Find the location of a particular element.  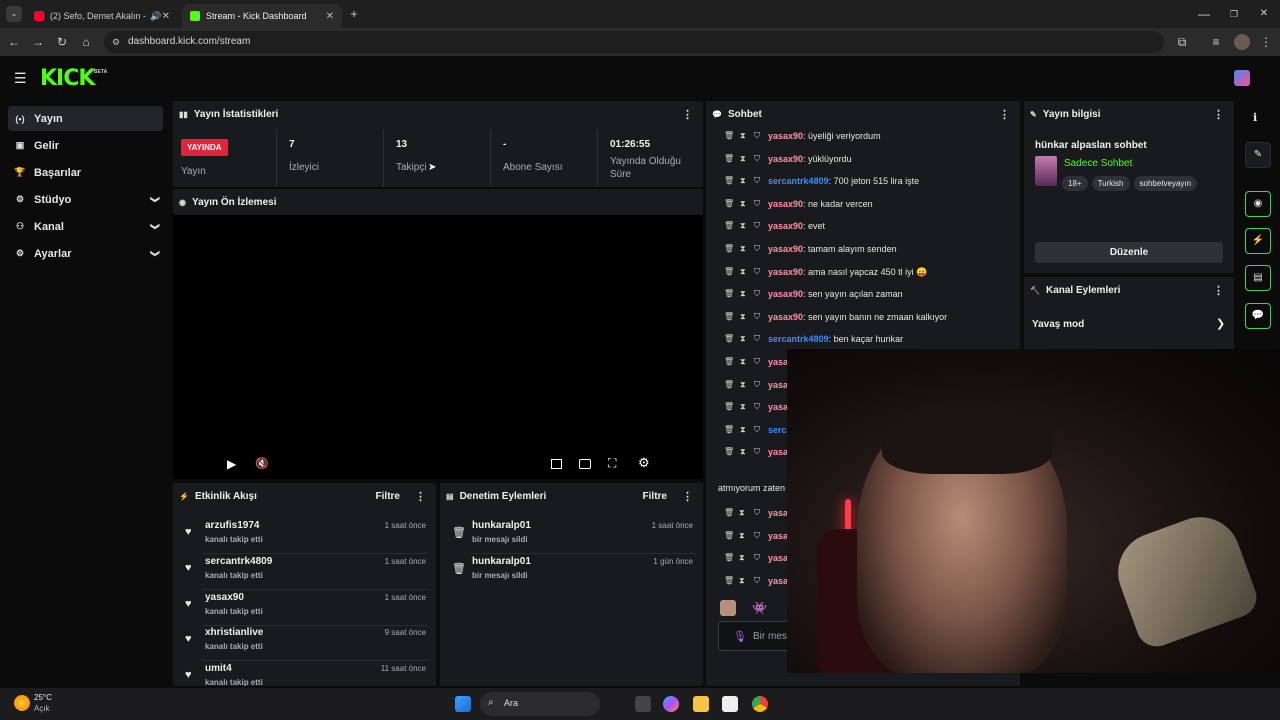

sidebar-item-gelir: ▣ Gelir is located at coordinates (85, 145).